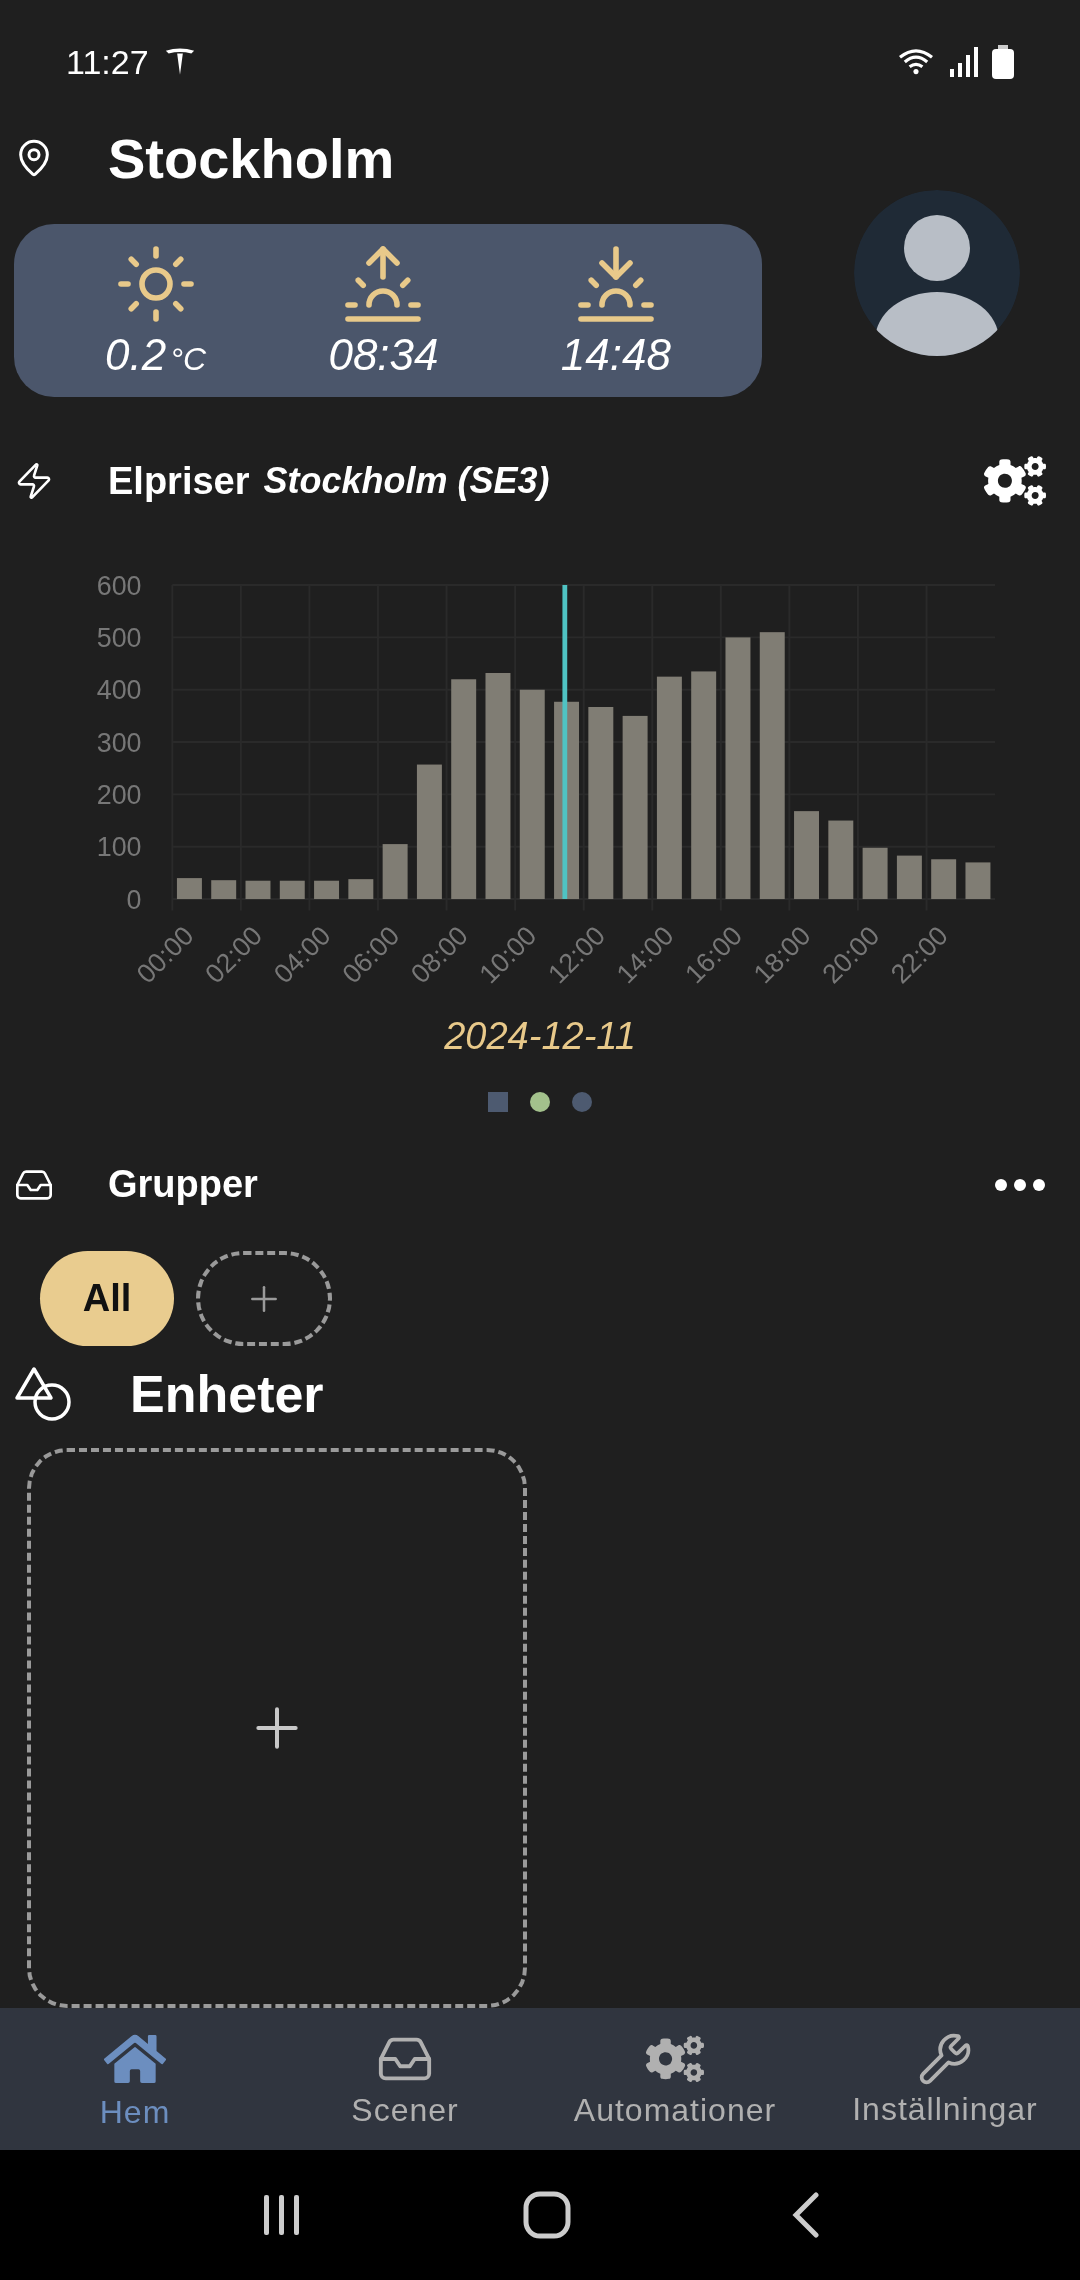 Image resolution: width=1080 pixels, height=2280 pixels. Describe the element at coordinates (1020, 1184) in the screenshot. I see `more-icon` at that location.